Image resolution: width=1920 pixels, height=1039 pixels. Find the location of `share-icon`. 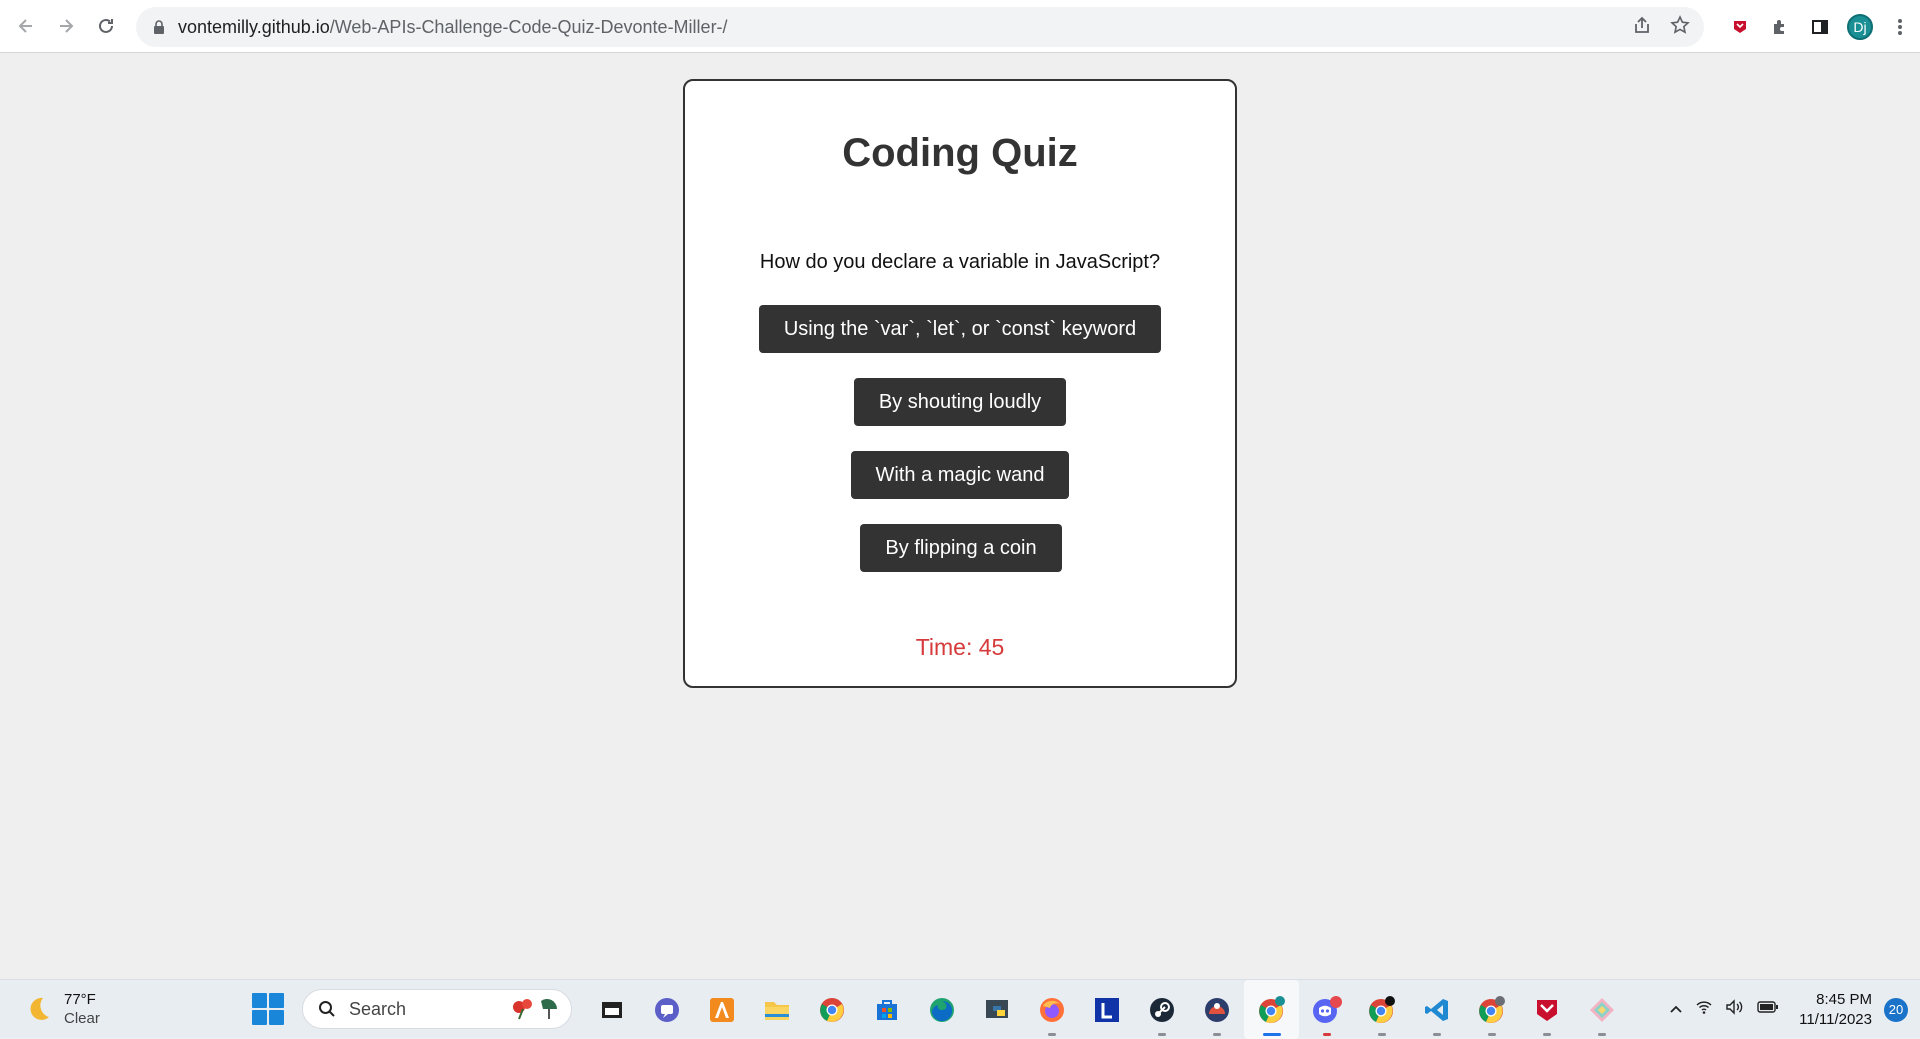

share-icon is located at coordinates (1642, 27).